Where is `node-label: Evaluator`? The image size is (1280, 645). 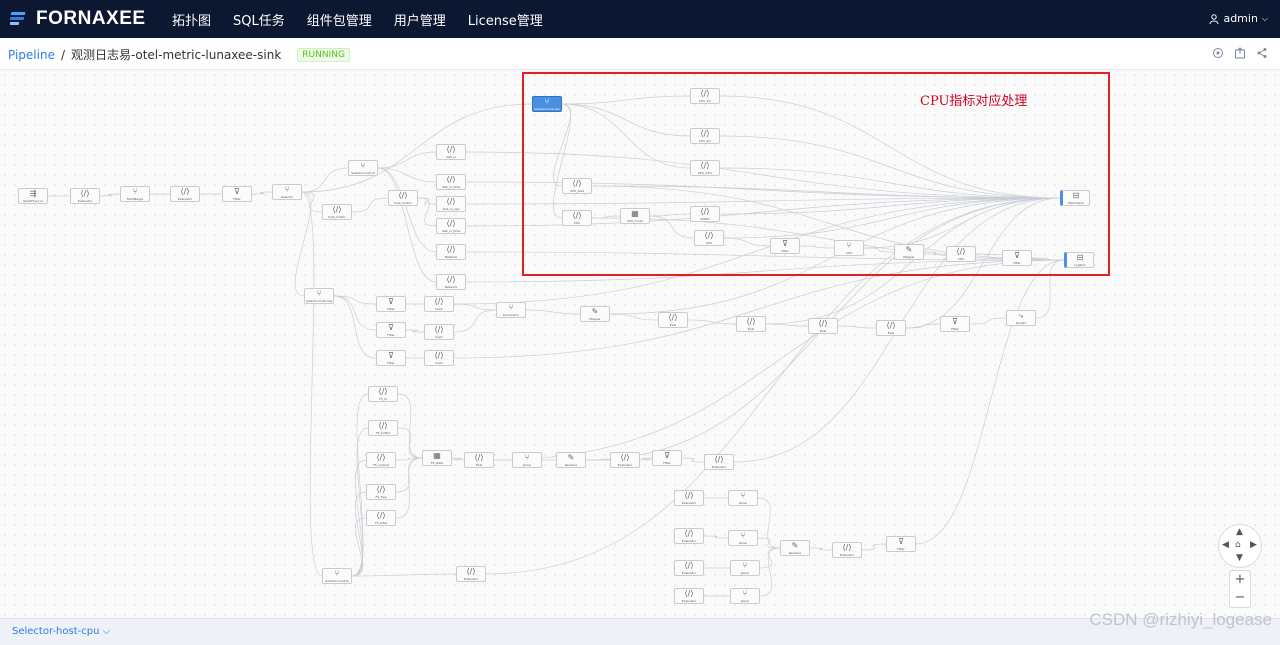
node-label: Evaluator is located at coordinates (689, 503).